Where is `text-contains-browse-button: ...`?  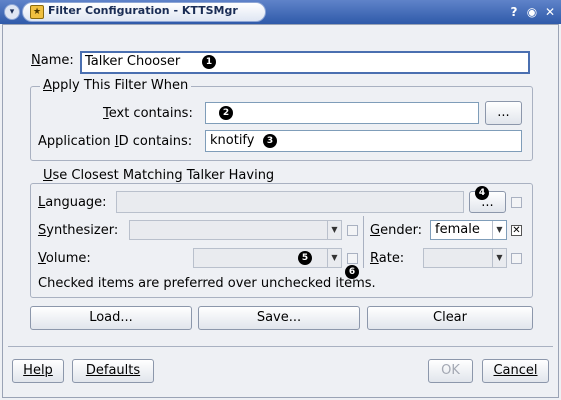 text-contains-browse-button: ... is located at coordinates (503, 113).